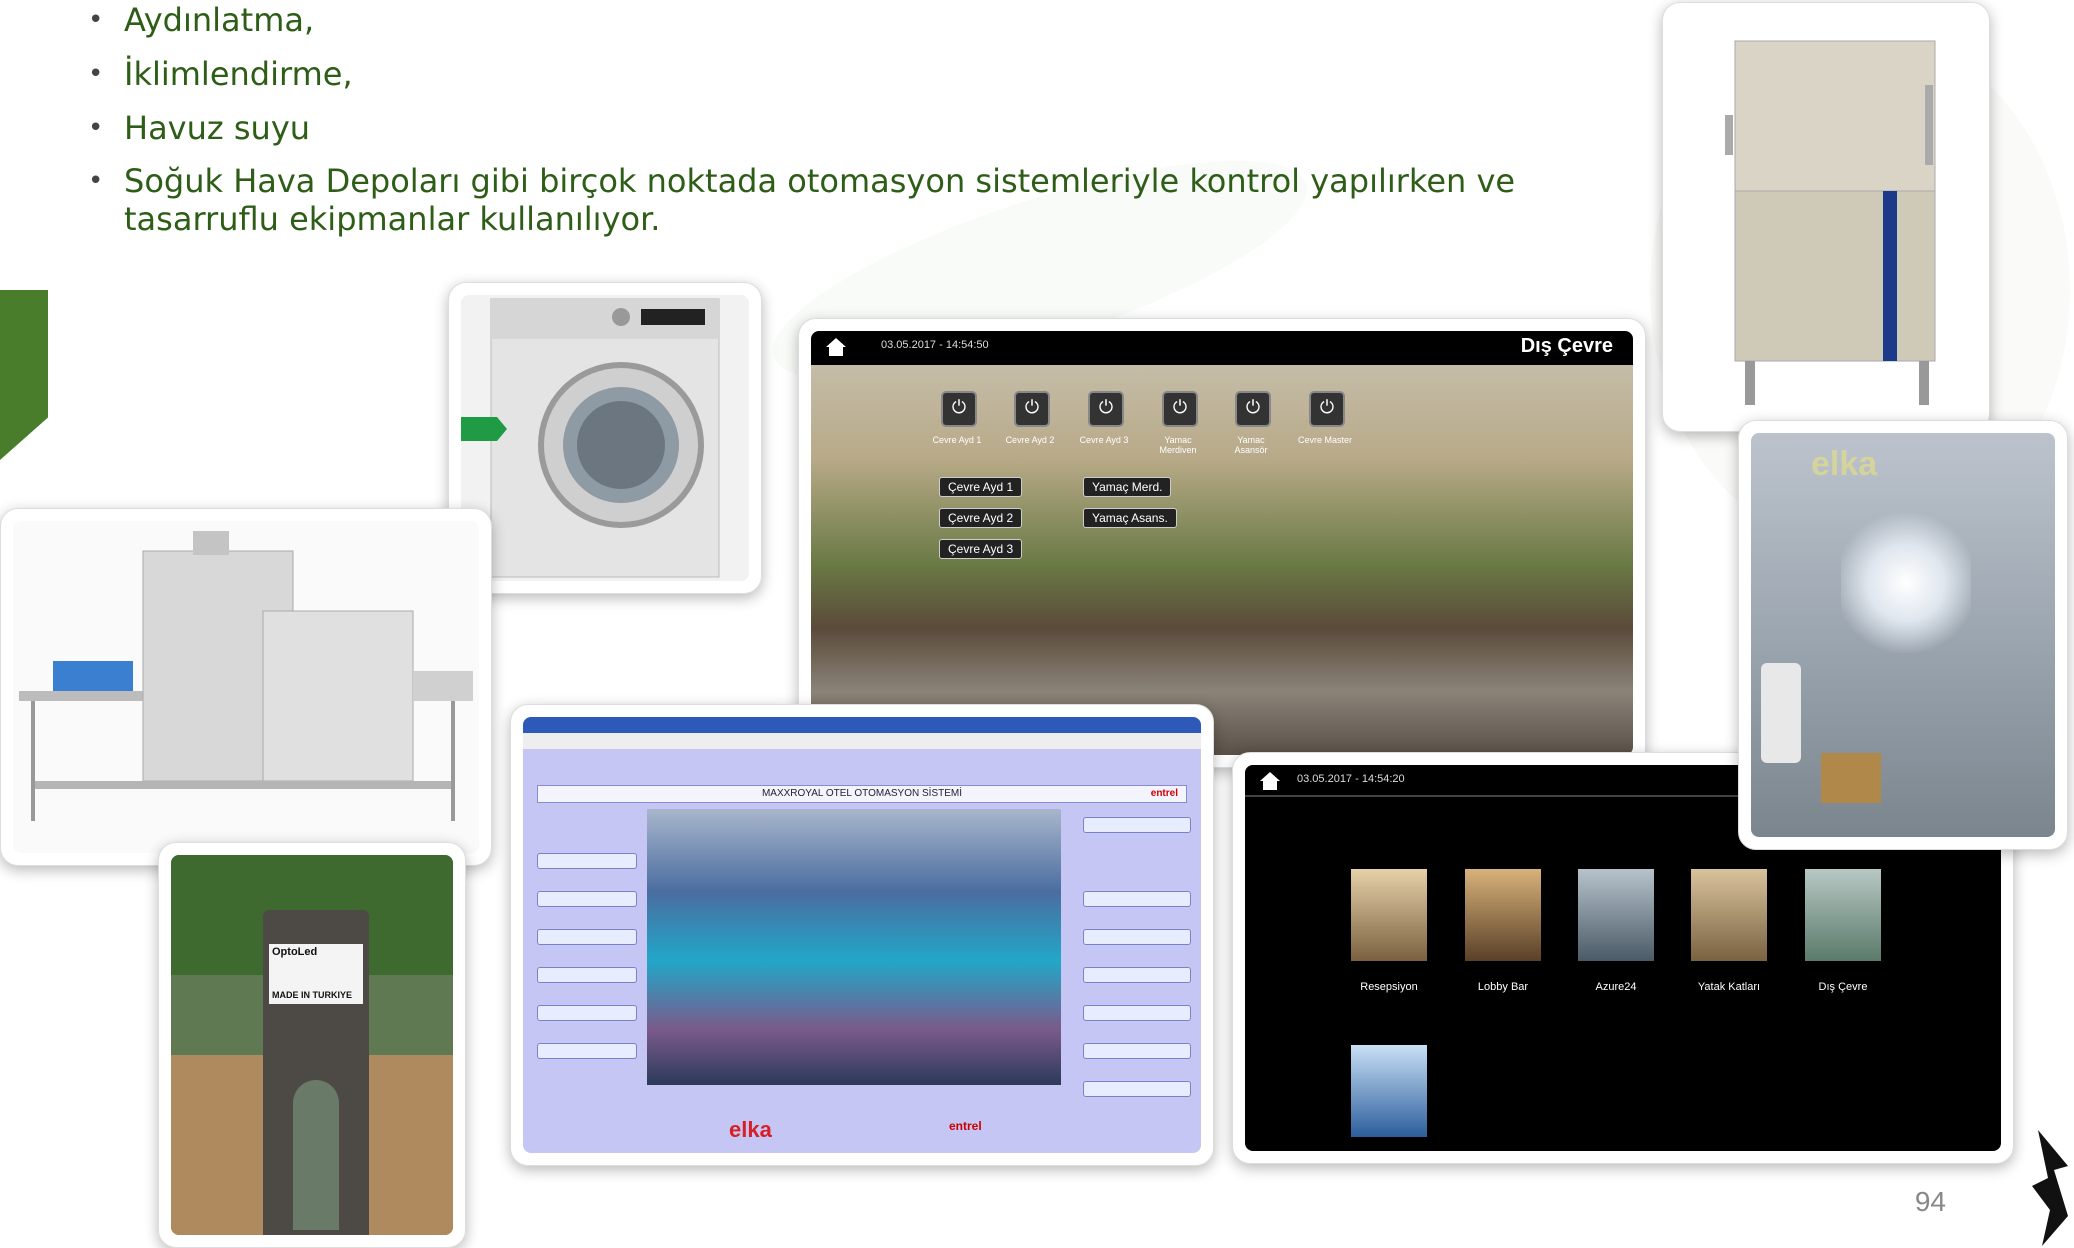  What do you see at coordinates (1251, 445) in the screenshot?
I see `power-label: Yamac Asansör` at bounding box center [1251, 445].